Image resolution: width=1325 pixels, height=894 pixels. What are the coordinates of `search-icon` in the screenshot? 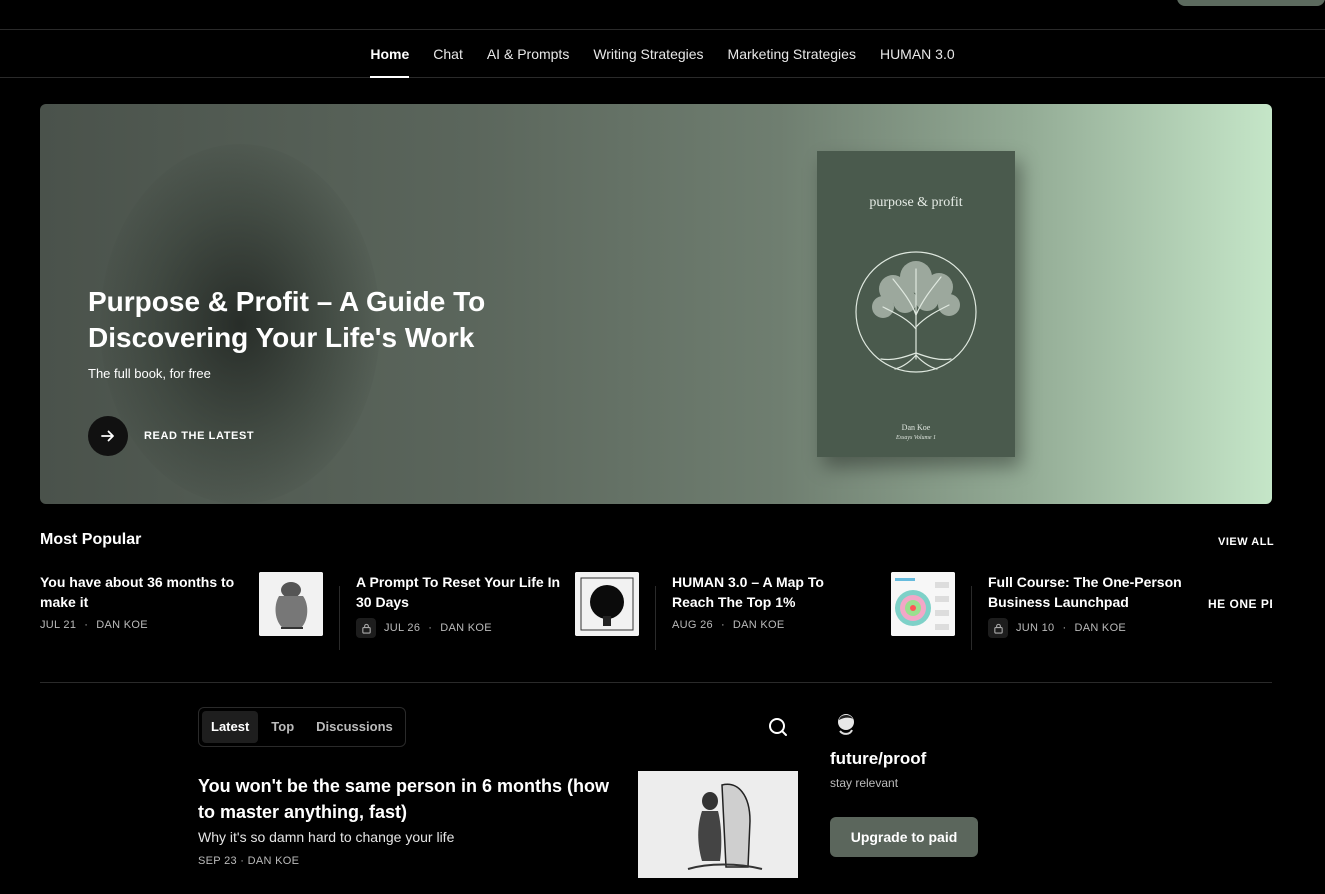 It's located at (778, 727).